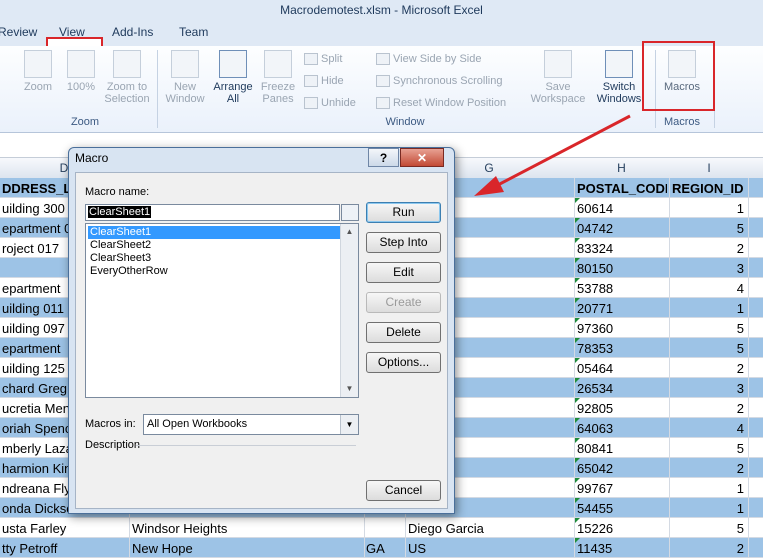 The height and width of the screenshot is (558, 763). I want to click on cell-h: 53788, so click(622, 288).